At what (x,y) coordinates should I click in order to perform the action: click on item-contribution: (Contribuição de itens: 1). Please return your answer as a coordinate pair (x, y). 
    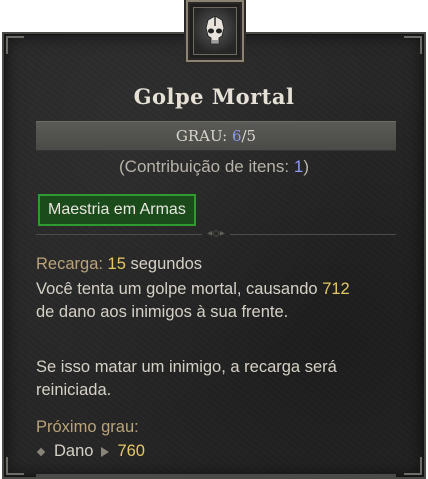
    Looking at the image, I should click on (214, 167).